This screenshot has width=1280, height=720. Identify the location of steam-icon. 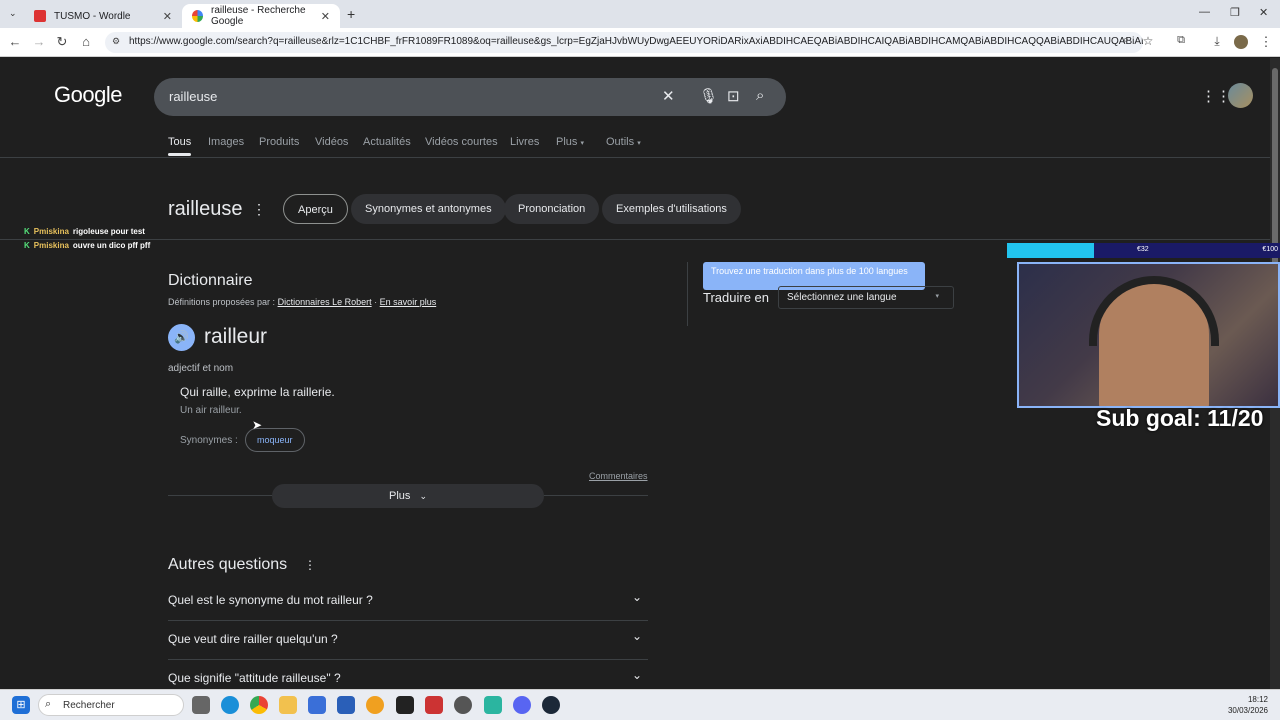
(551, 705).